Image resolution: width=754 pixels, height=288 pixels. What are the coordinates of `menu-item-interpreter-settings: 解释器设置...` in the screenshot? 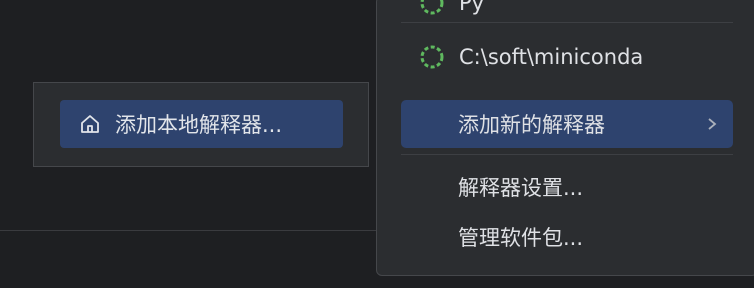 It's located at (567, 187).